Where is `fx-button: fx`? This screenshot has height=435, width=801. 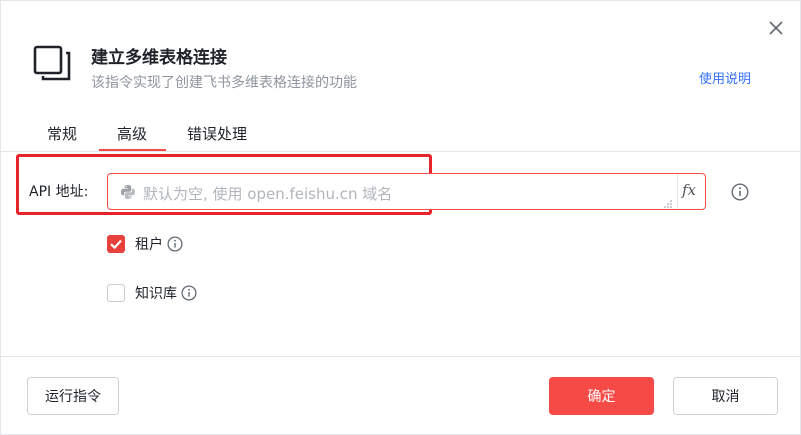
fx-button: fx is located at coordinates (689, 190).